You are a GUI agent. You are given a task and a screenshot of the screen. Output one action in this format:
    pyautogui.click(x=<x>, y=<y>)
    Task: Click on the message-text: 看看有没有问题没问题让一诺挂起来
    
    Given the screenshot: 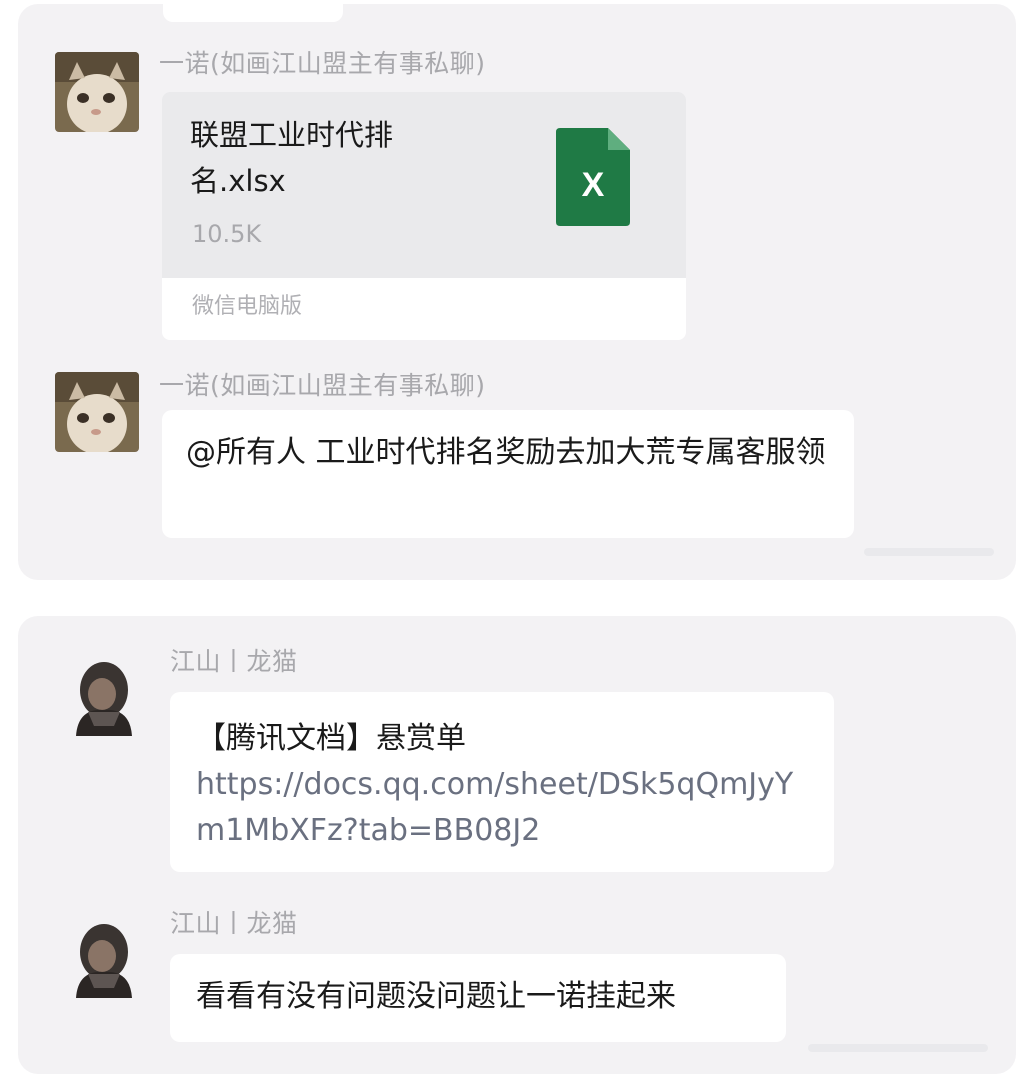 What is the action you would take?
    pyautogui.click(x=436, y=996)
    